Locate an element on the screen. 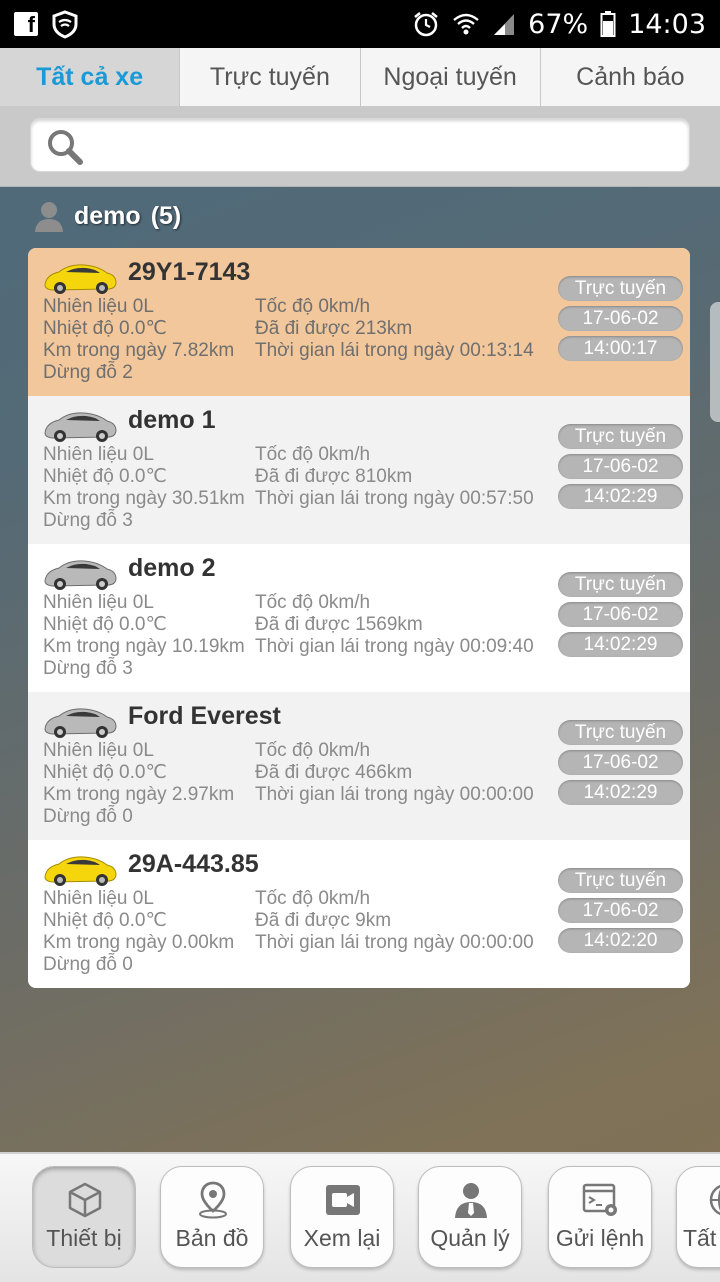 The width and height of the screenshot is (720, 1282). nav-label: Quản lý is located at coordinates (470, 1238).